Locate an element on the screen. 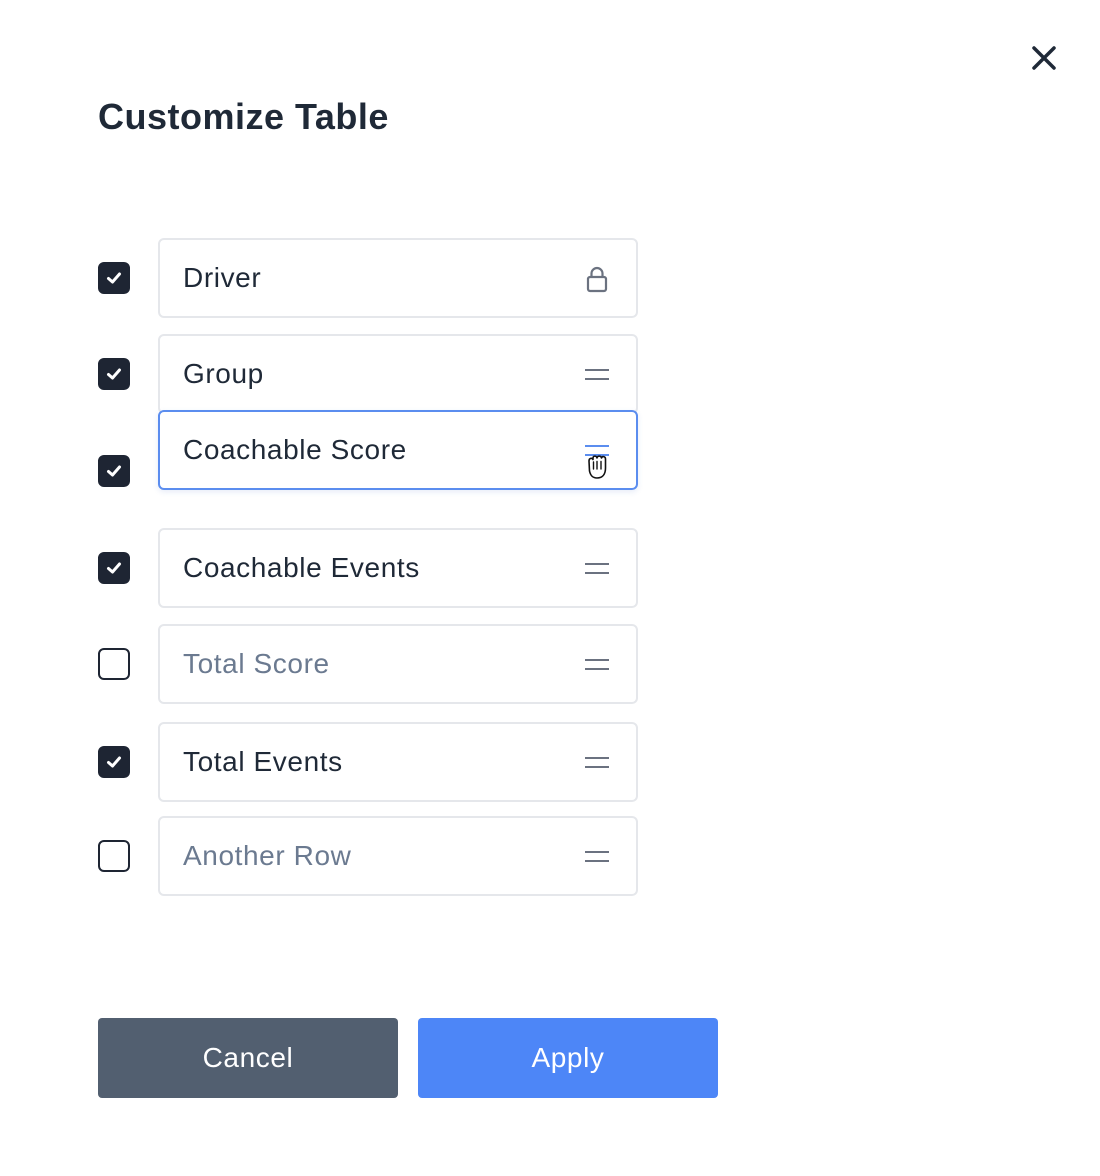  grab-cursor-icon is located at coordinates (597, 467).